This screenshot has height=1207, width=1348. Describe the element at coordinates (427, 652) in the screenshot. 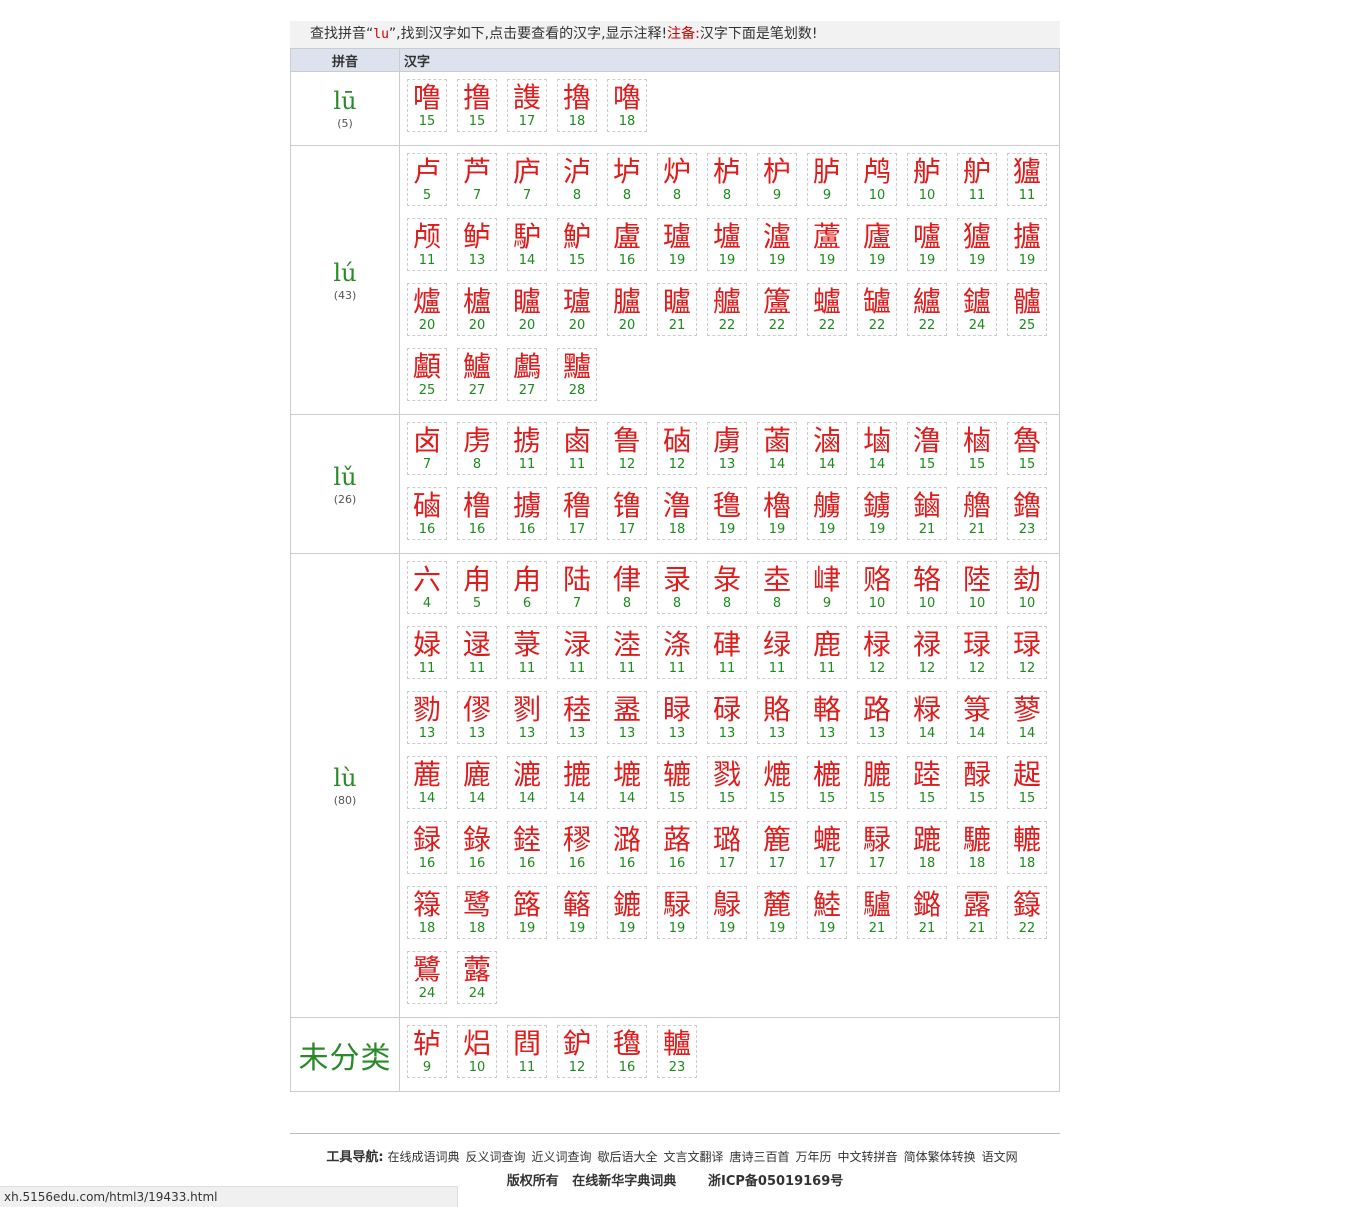

I see `hanzi-link: 娽 11` at that location.